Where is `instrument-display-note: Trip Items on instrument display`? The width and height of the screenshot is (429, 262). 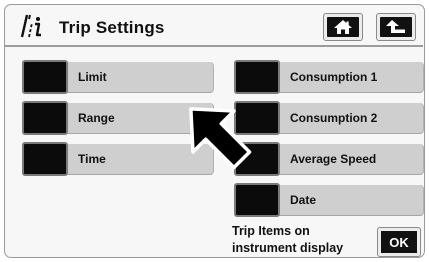 instrument-display-note: Trip Items on instrument display is located at coordinates (287, 240).